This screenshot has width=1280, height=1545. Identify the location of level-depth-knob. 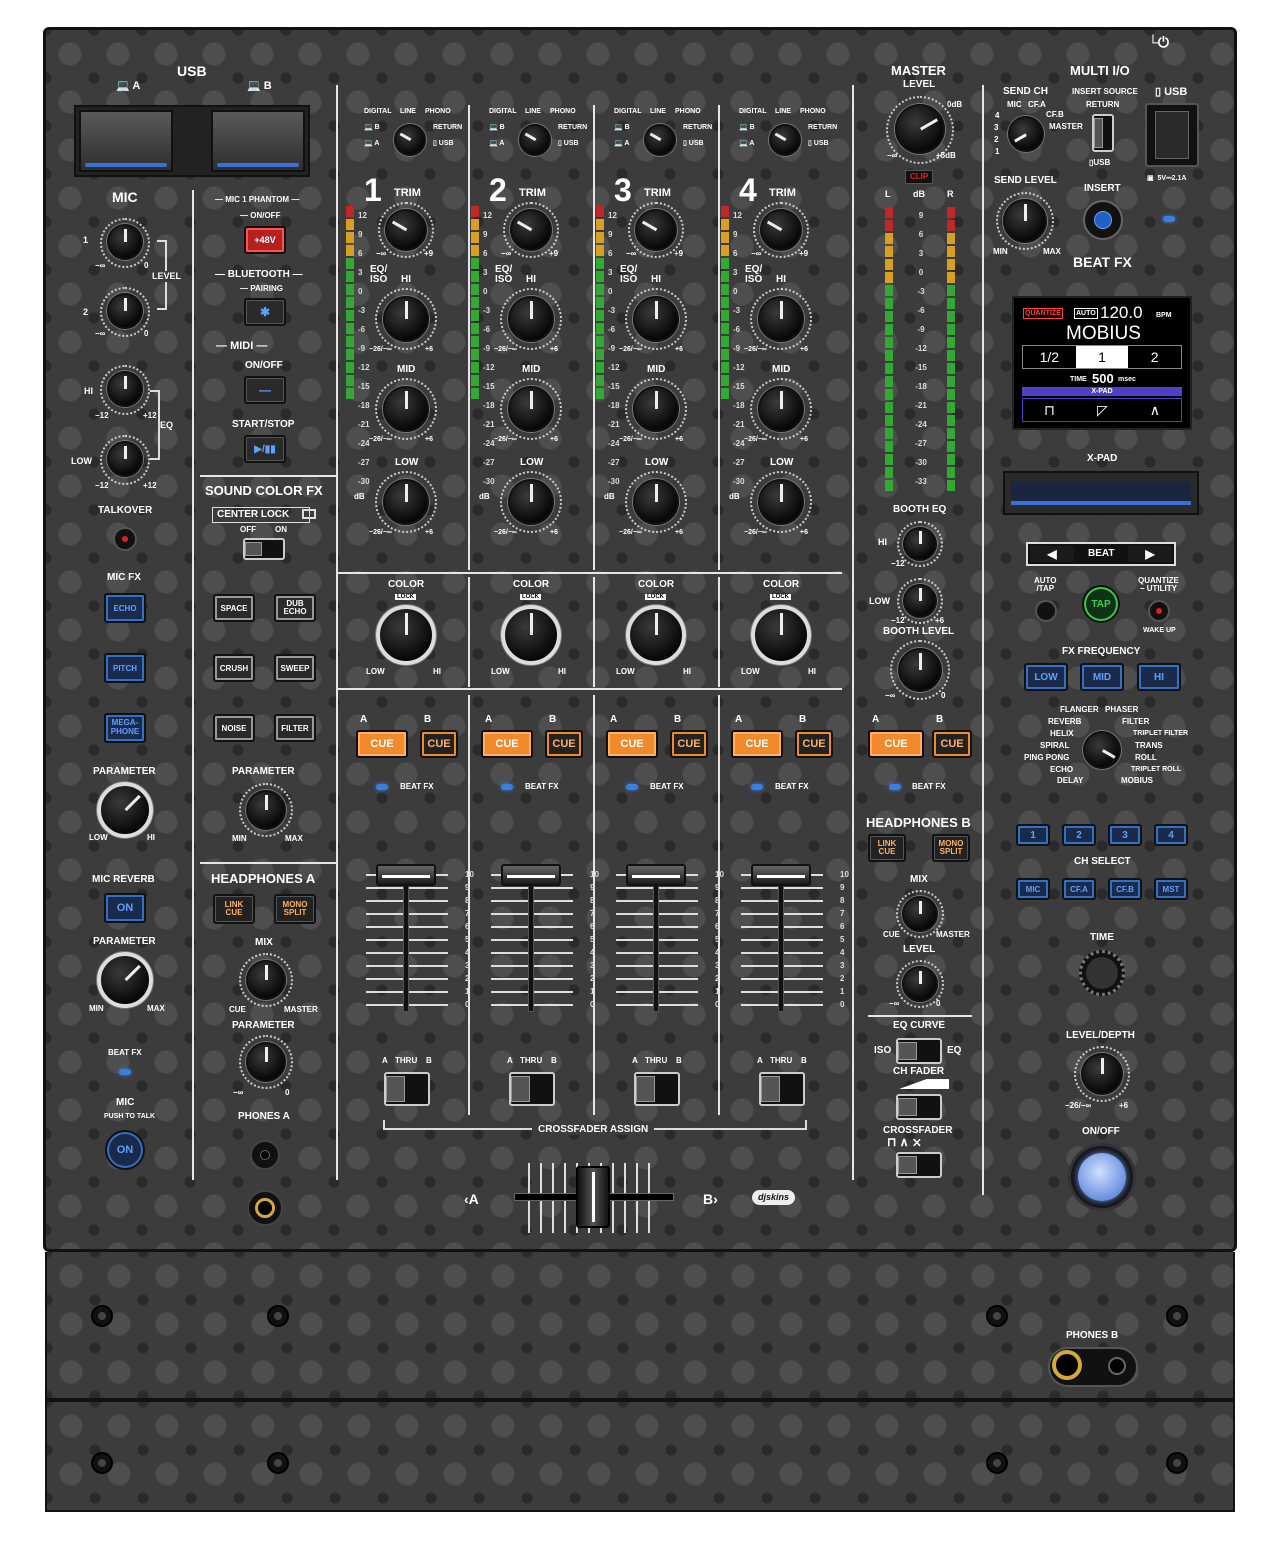
(1102, 1074).